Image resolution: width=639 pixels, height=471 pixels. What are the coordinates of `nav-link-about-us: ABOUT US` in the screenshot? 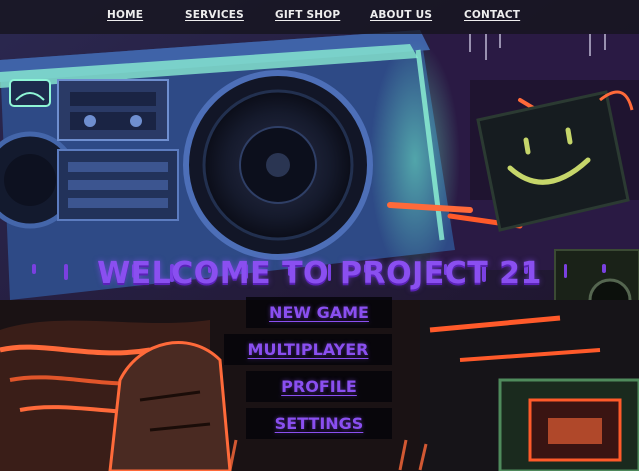 It's located at (401, 15).